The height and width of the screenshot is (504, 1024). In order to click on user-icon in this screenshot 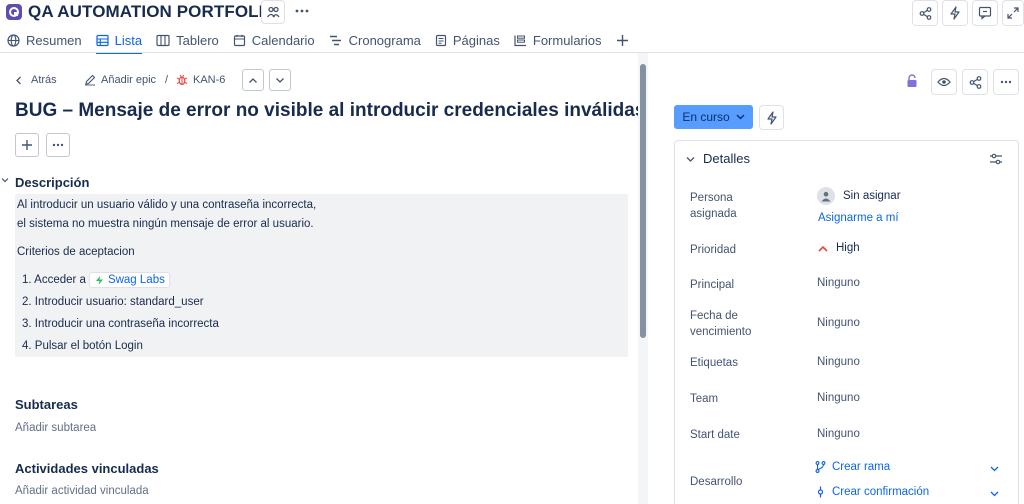, I will do `click(826, 196)`.